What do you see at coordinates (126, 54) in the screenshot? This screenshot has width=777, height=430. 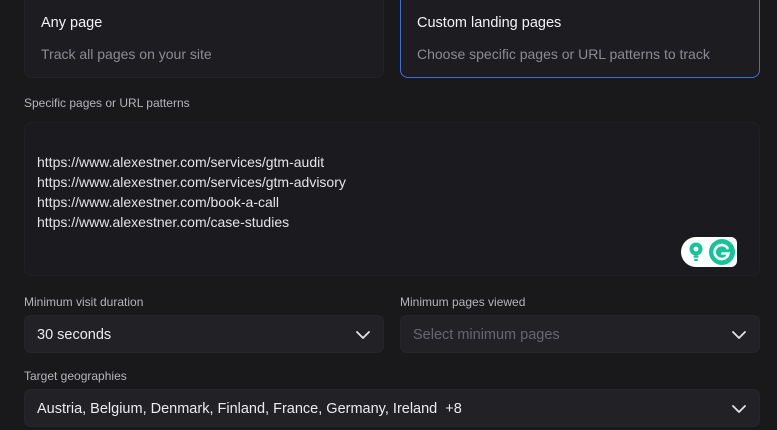 I see `option-description: Track all pages on your site` at bounding box center [126, 54].